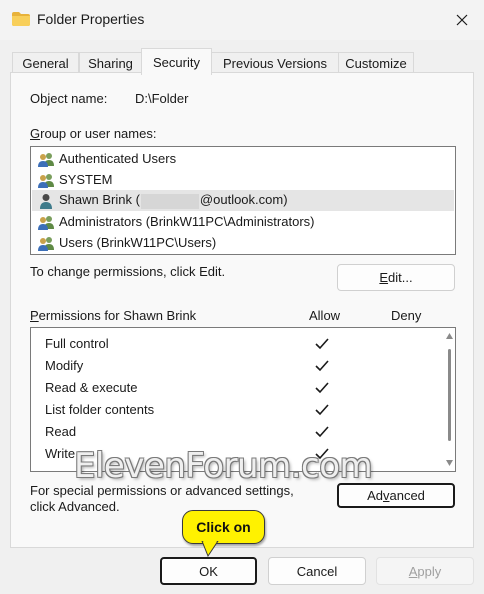 The width and height of the screenshot is (484, 594). I want to click on callout-pointer-icon, so click(210, 549).